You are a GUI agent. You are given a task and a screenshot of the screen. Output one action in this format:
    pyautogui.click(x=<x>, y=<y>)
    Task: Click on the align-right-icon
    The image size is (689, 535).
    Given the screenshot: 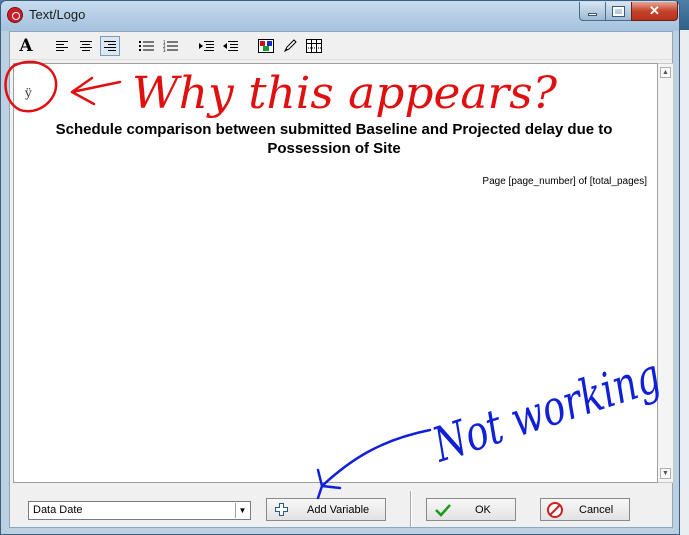 What is the action you would take?
    pyautogui.click(x=110, y=46)
    